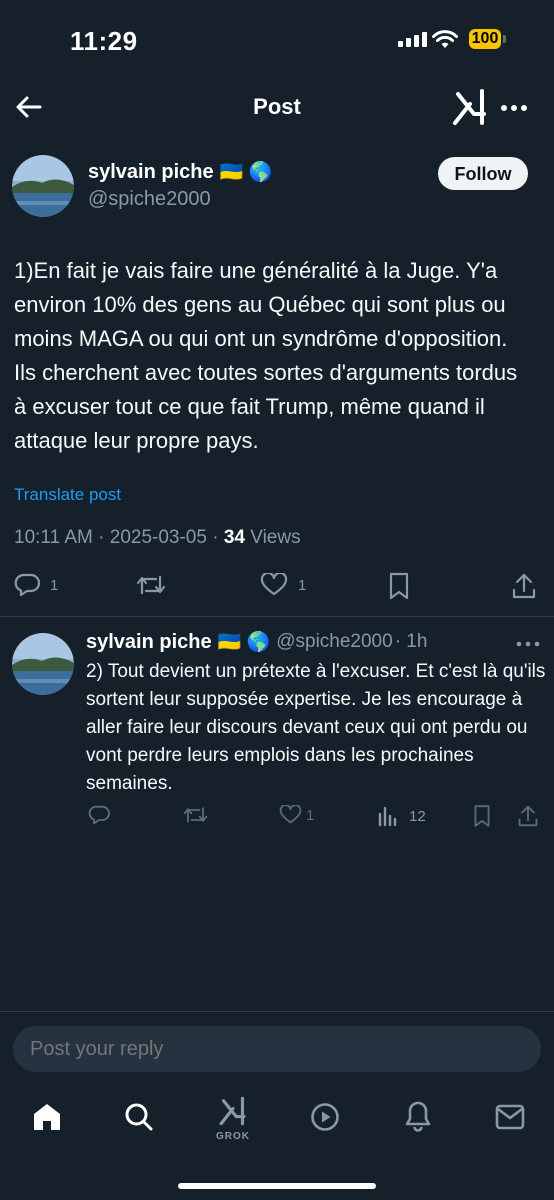 Image resolution: width=554 pixels, height=1200 pixels. Describe the element at coordinates (234, 537) in the screenshot. I see `views-count: 34` at that location.